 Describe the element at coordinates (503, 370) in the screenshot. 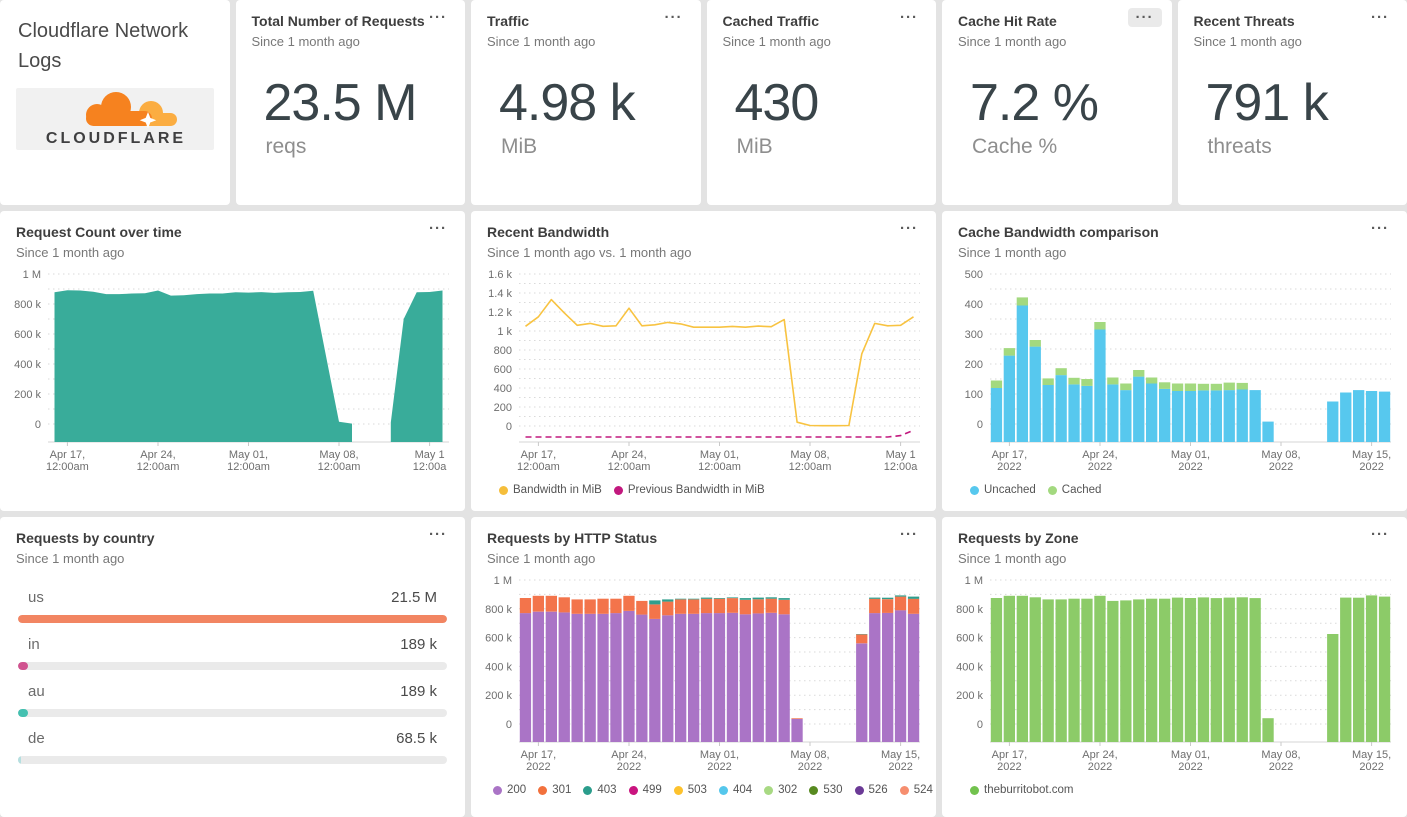

I see `svg-text: 600` at that location.